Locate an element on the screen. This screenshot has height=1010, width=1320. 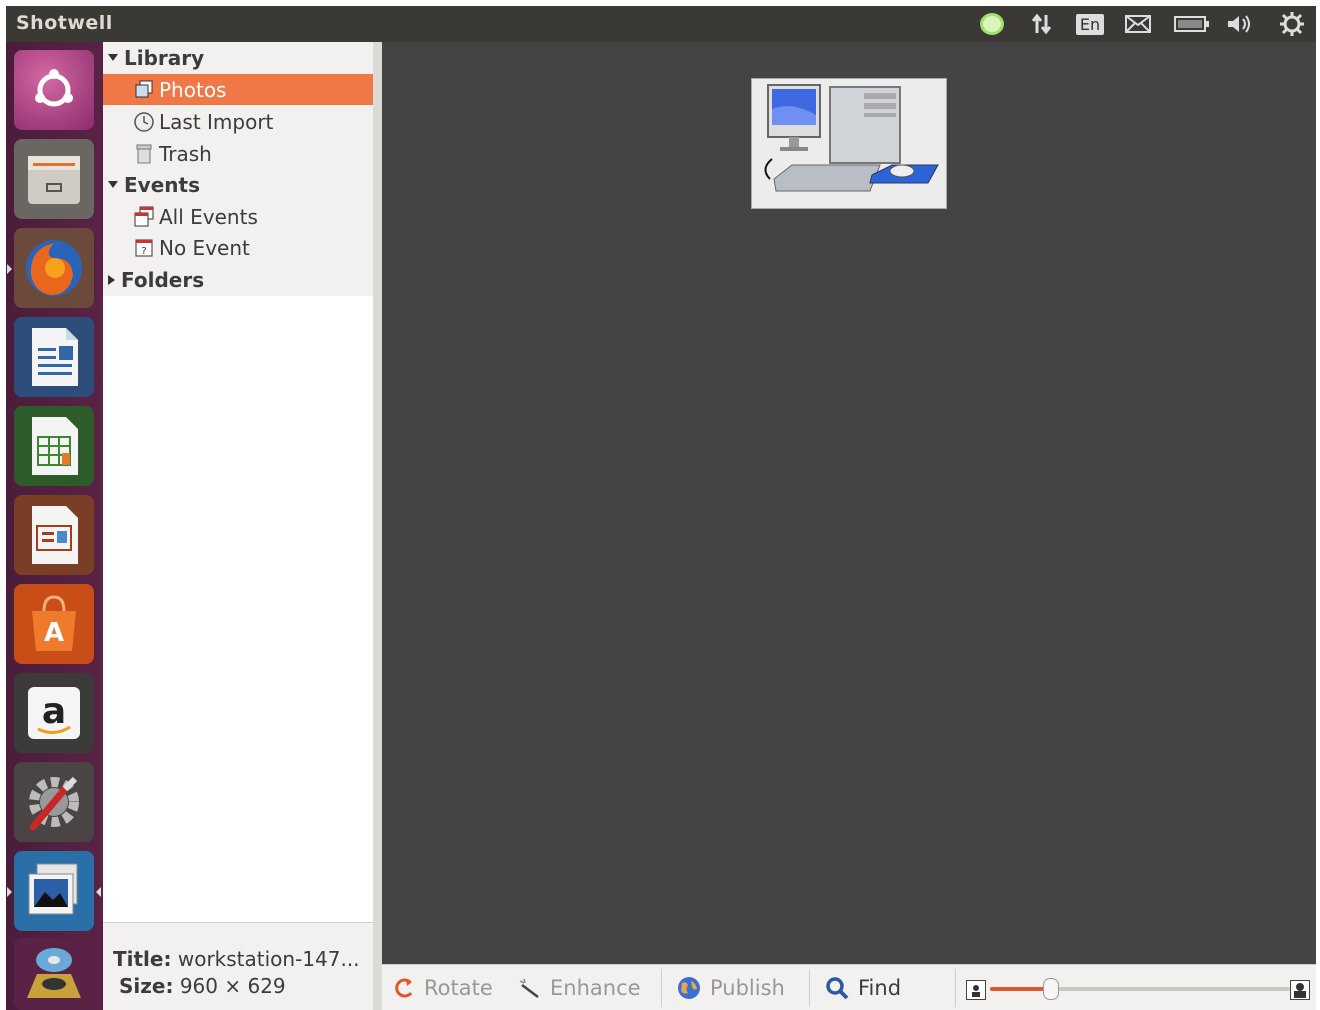
zoom-slider-track is located at coordinates (1140, 989).